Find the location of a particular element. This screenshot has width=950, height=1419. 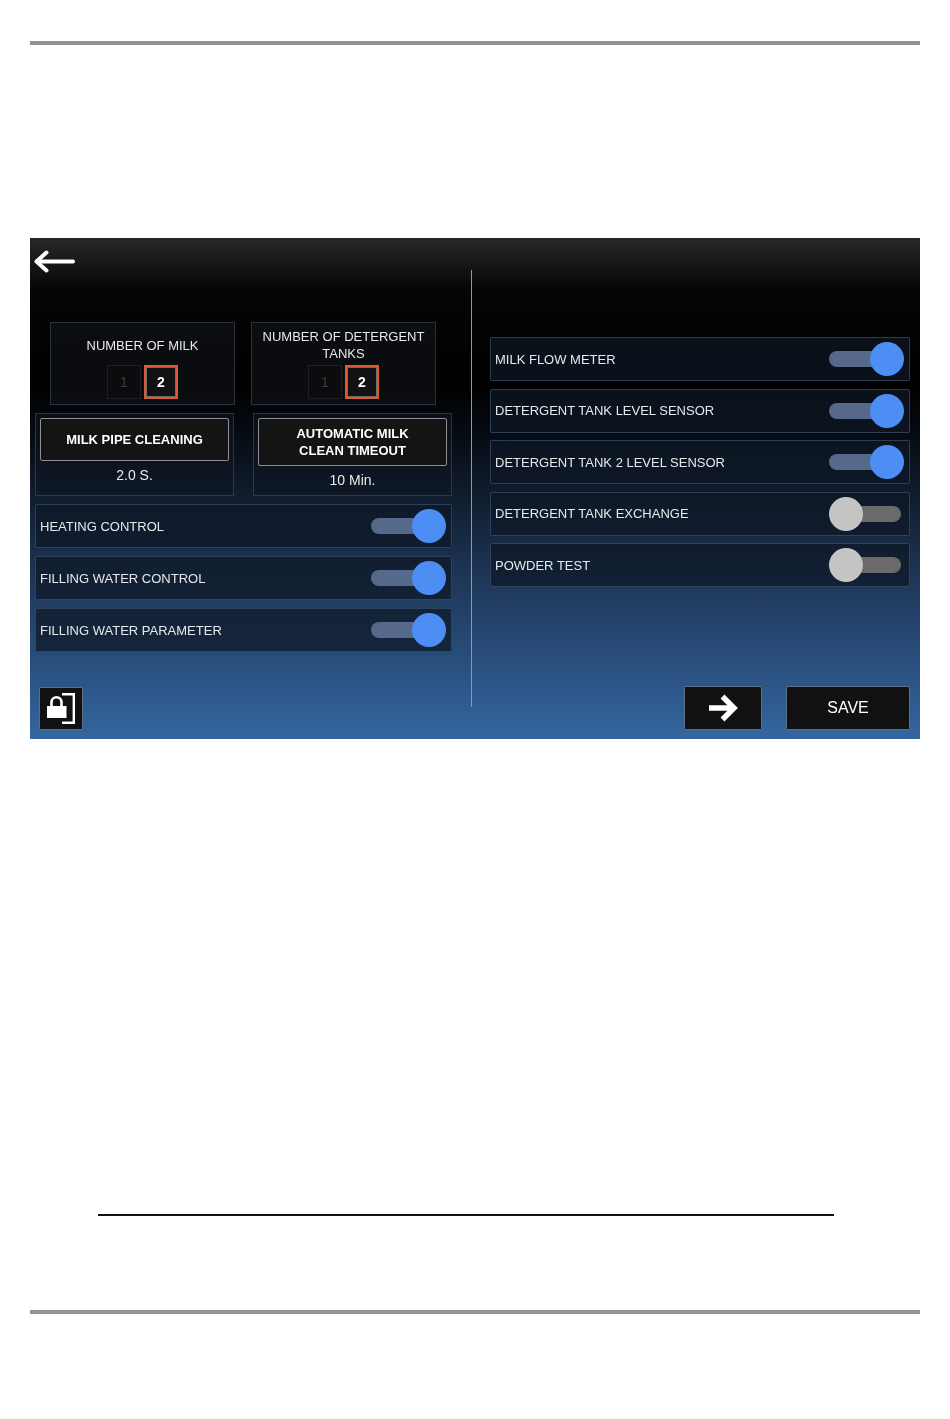

back-arrow-icon is located at coordinates (54, 261).